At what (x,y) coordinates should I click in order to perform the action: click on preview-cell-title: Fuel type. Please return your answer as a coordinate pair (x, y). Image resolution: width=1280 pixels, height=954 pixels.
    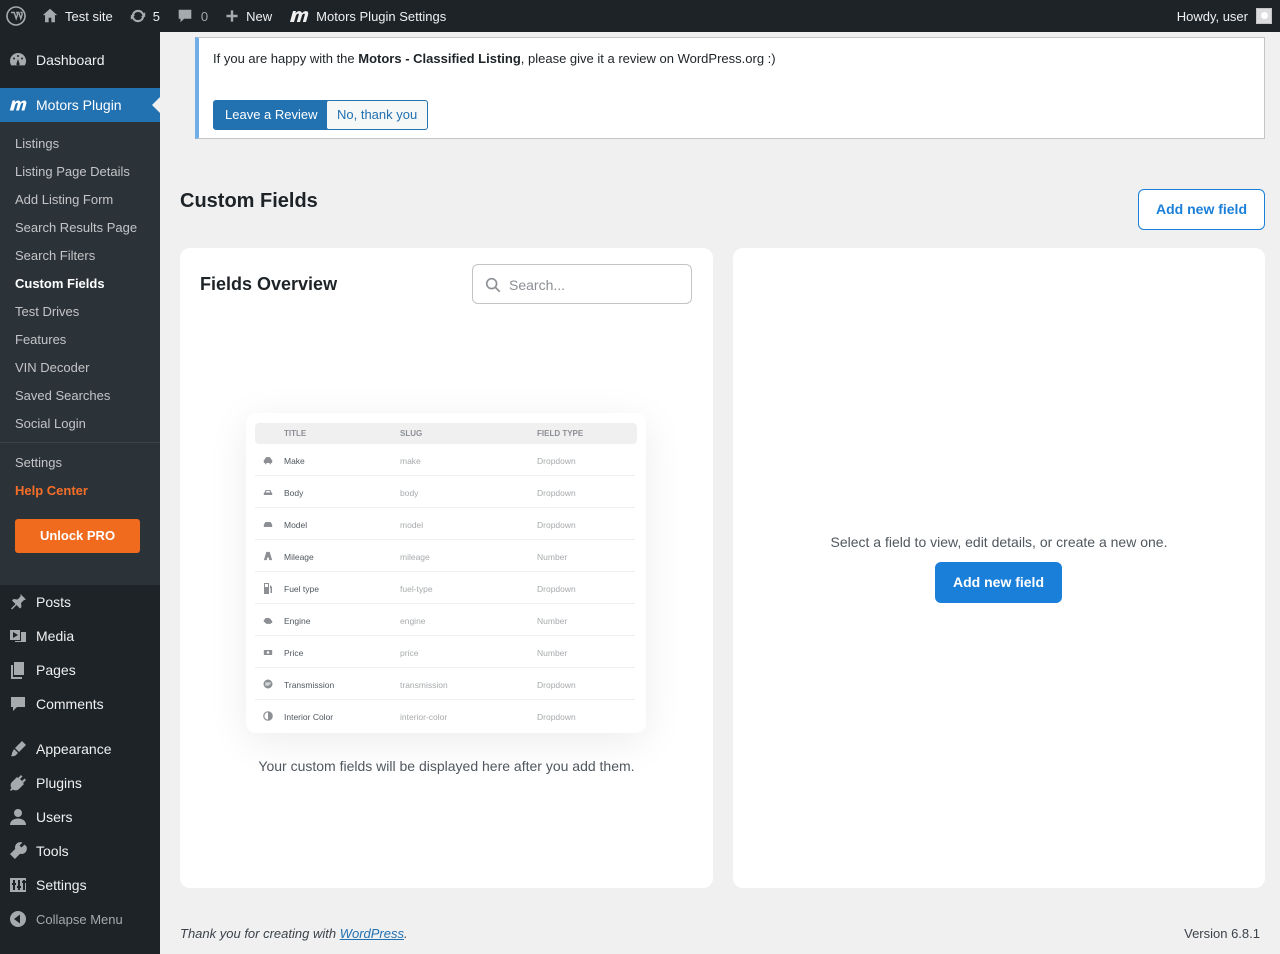
    Looking at the image, I should click on (301, 589).